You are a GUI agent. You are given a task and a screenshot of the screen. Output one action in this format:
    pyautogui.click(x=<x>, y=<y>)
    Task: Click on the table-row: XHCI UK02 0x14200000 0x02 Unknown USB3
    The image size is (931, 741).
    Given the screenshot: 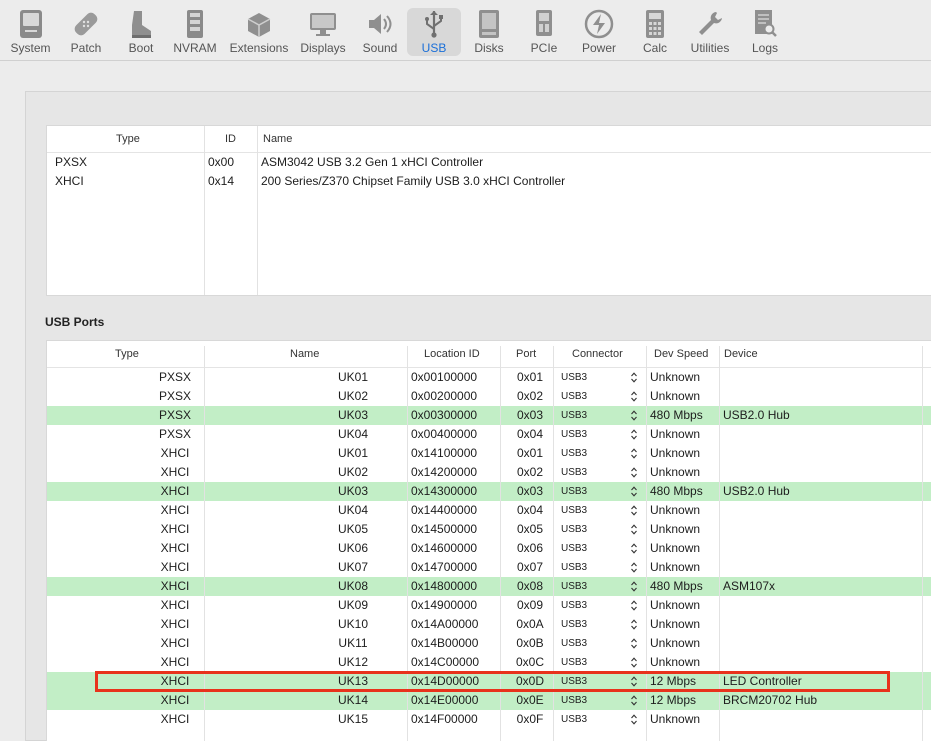 What is the action you would take?
    pyautogui.click(x=489, y=472)
    